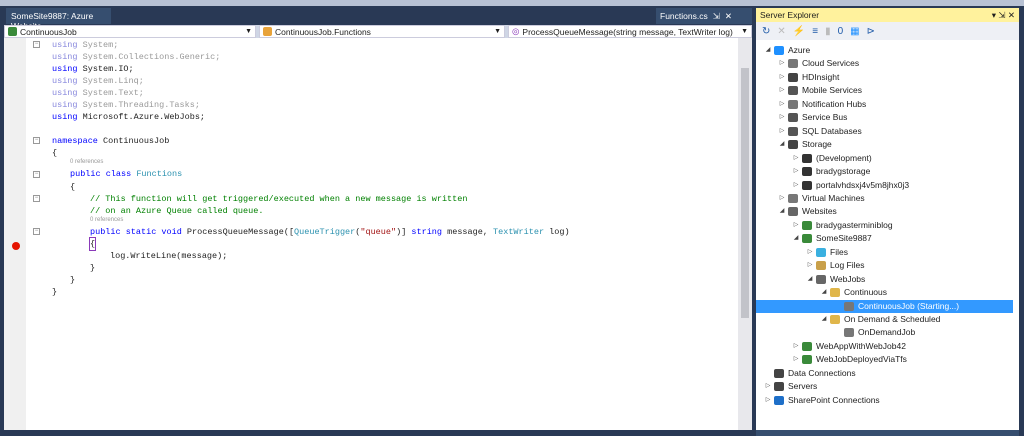 This screenshot has height=436, width=1024. I want to click on tree-item: ◢ Azure, so click(884, 50).